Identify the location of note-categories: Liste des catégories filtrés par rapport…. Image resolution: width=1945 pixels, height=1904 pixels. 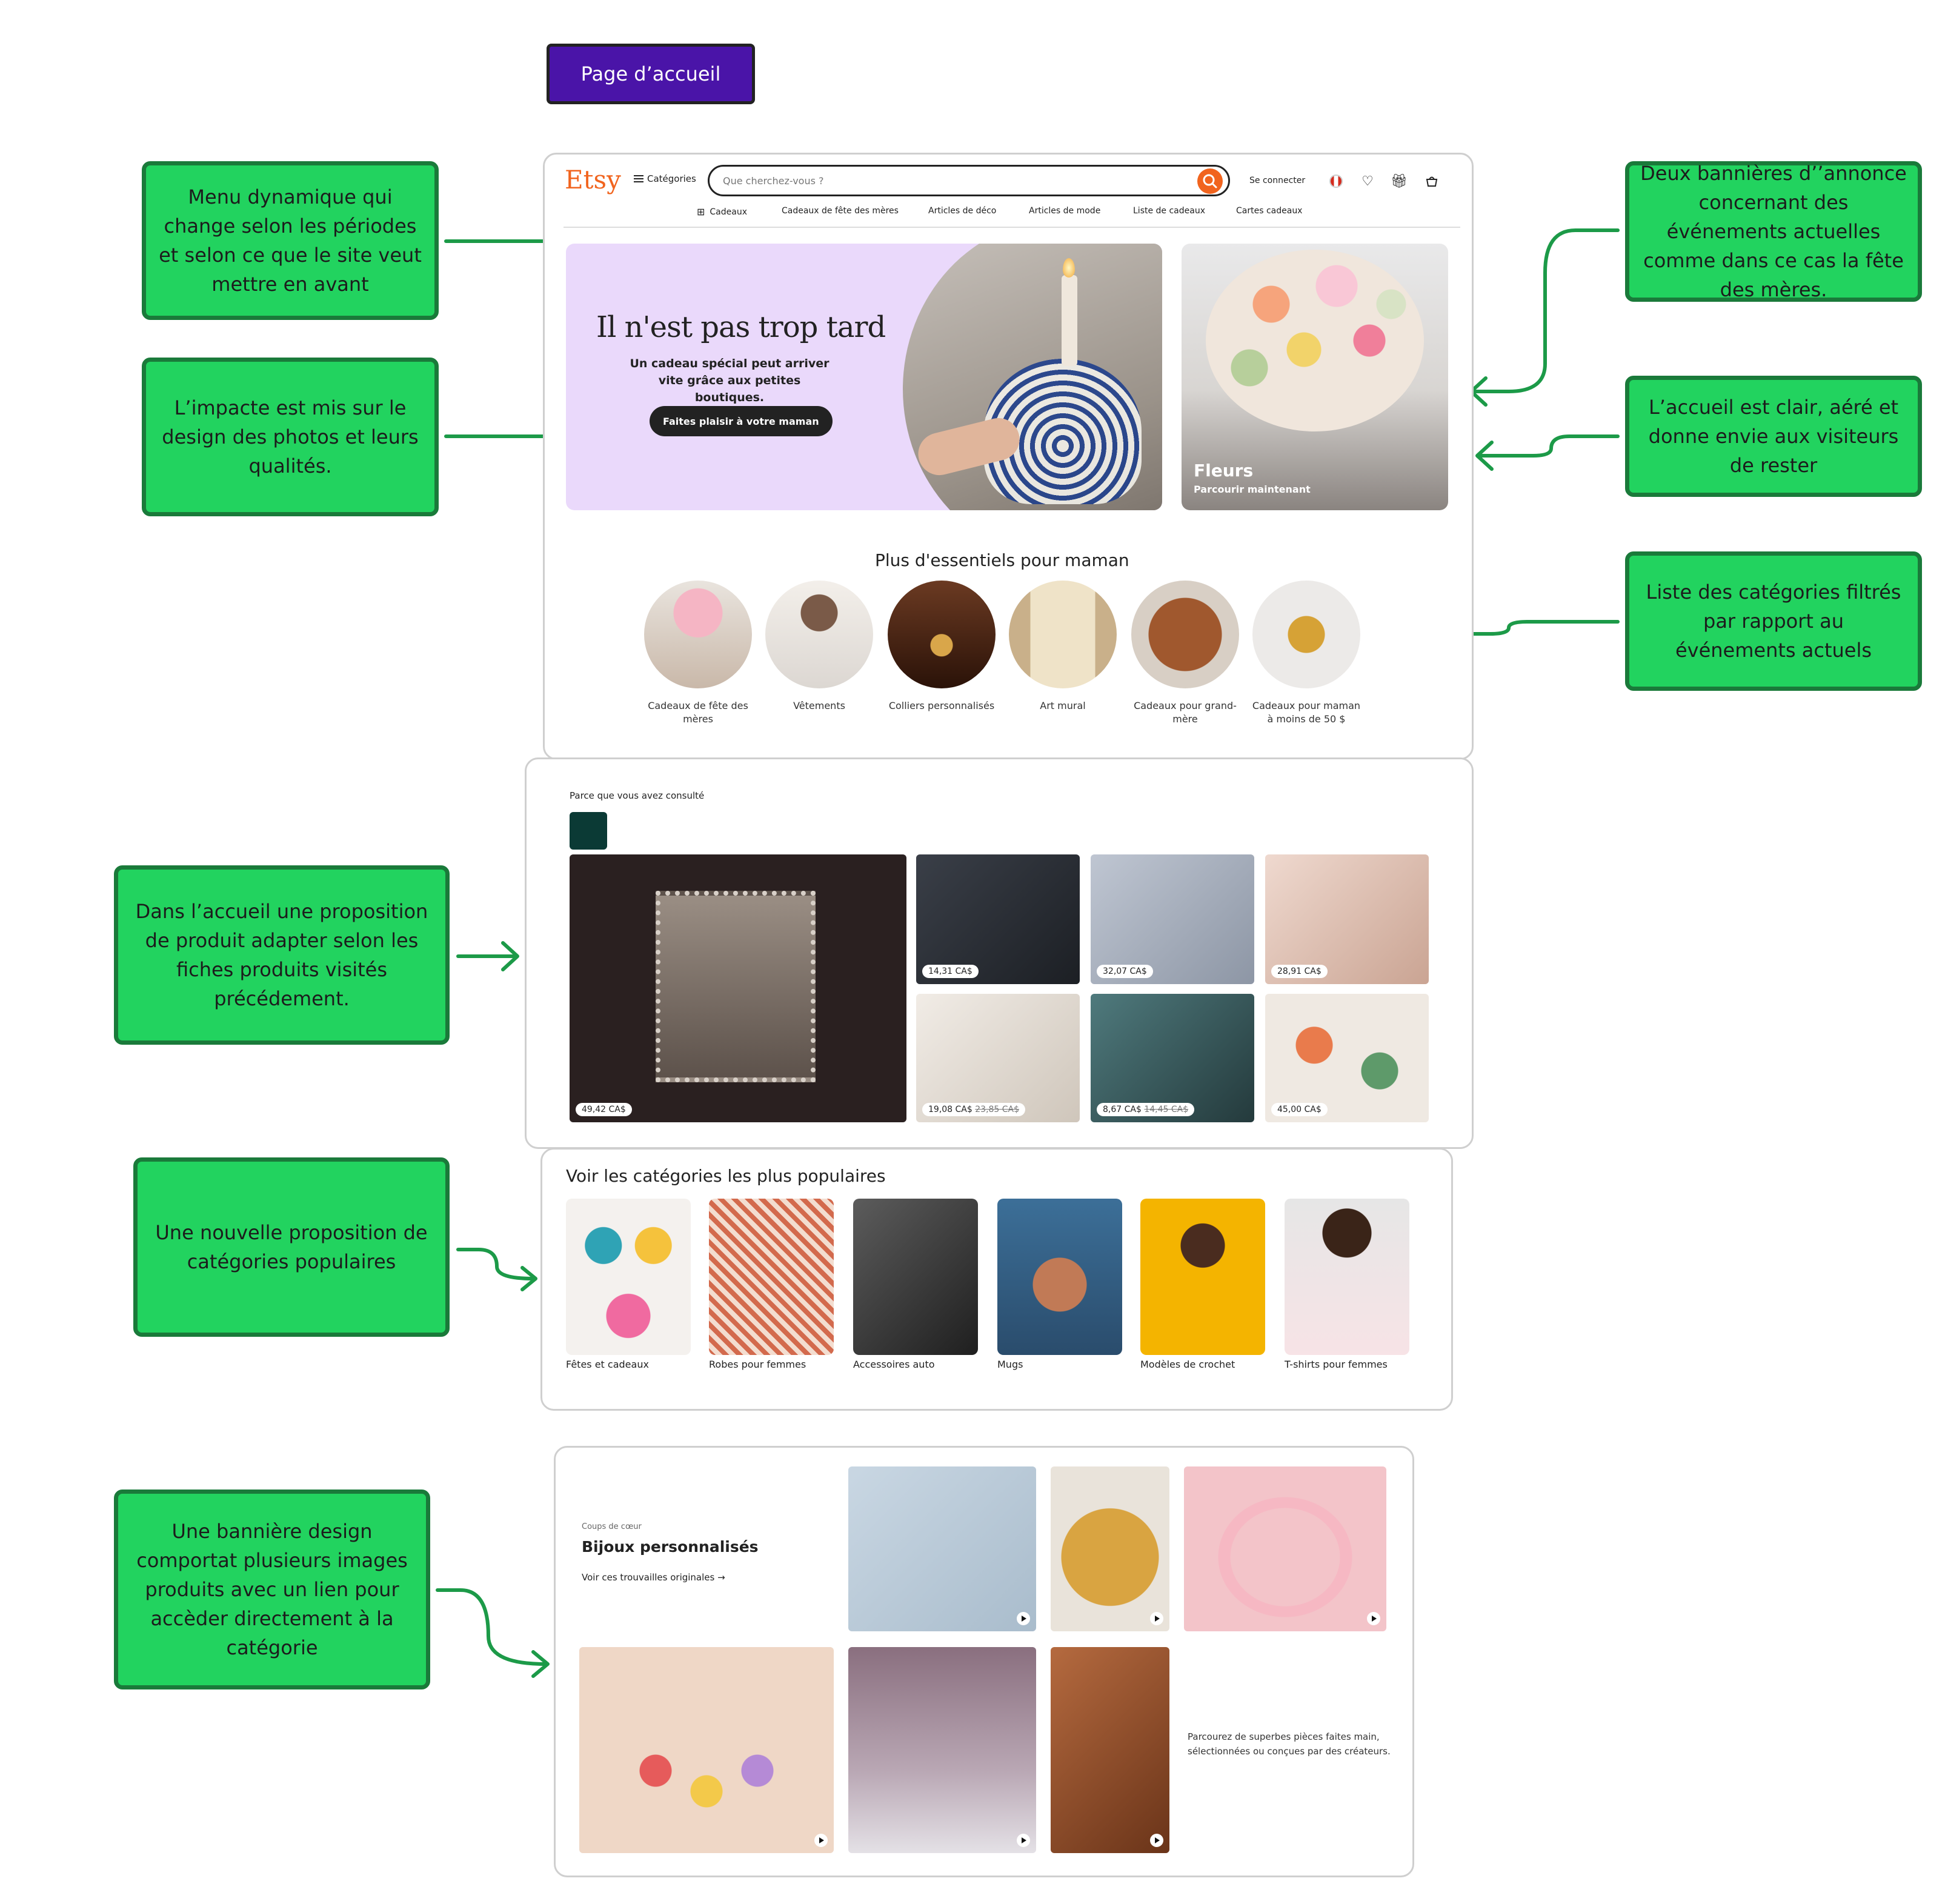
(1774, 621).